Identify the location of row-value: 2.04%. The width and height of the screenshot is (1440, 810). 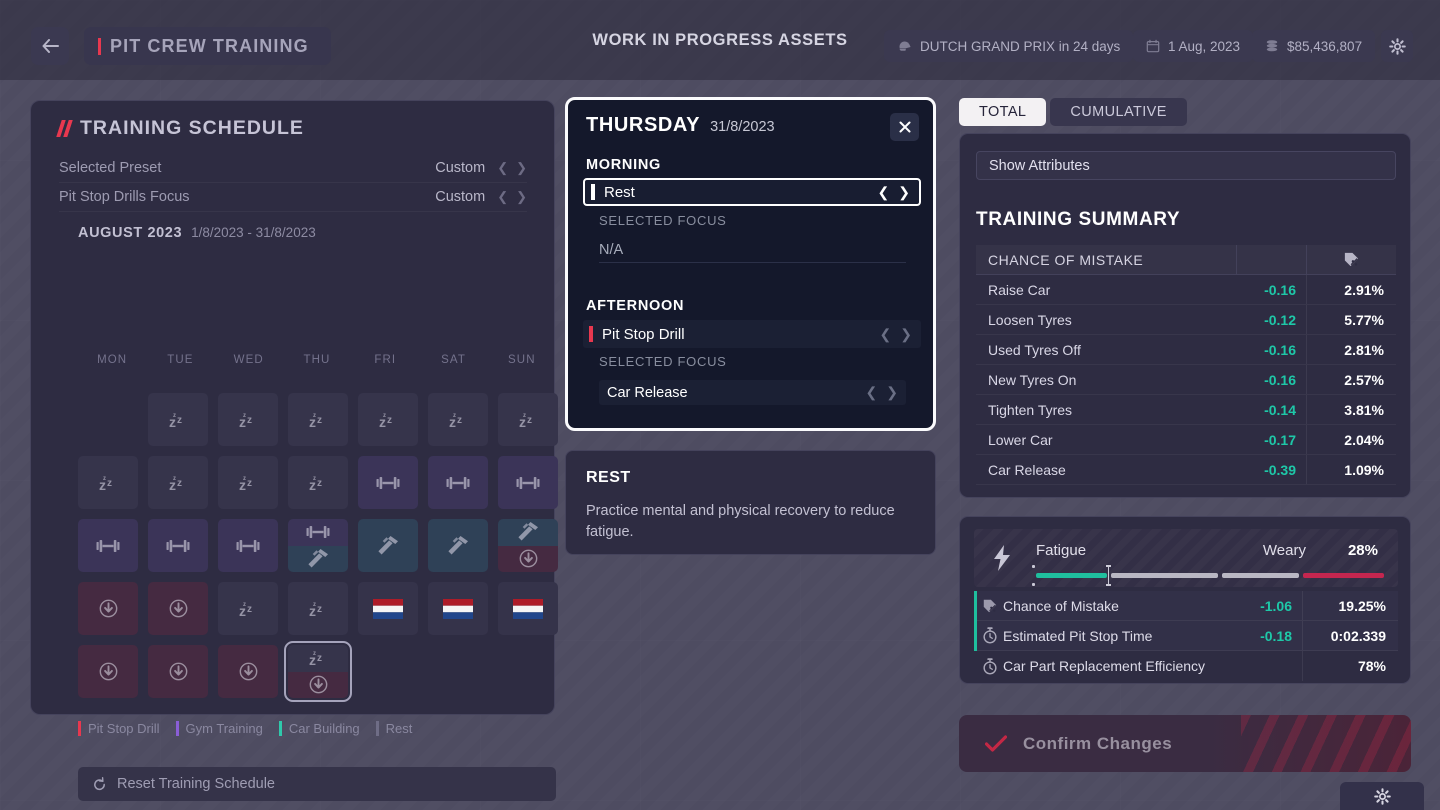
(1351, 439).